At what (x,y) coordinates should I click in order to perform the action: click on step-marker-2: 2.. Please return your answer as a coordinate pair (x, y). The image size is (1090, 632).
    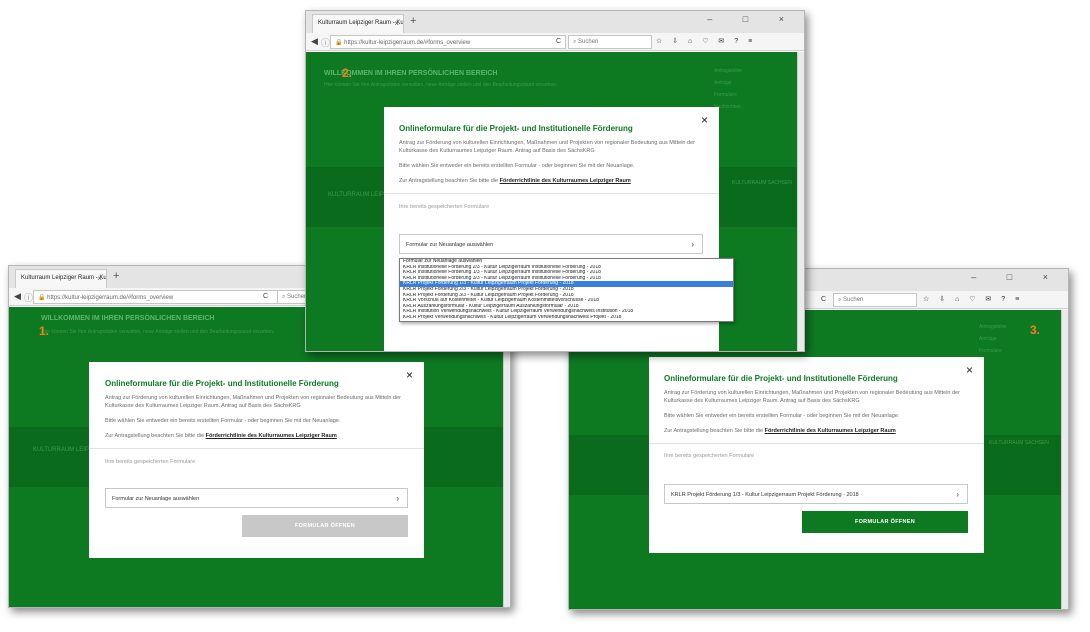
    Looking at the image, I should click on (347, 73).